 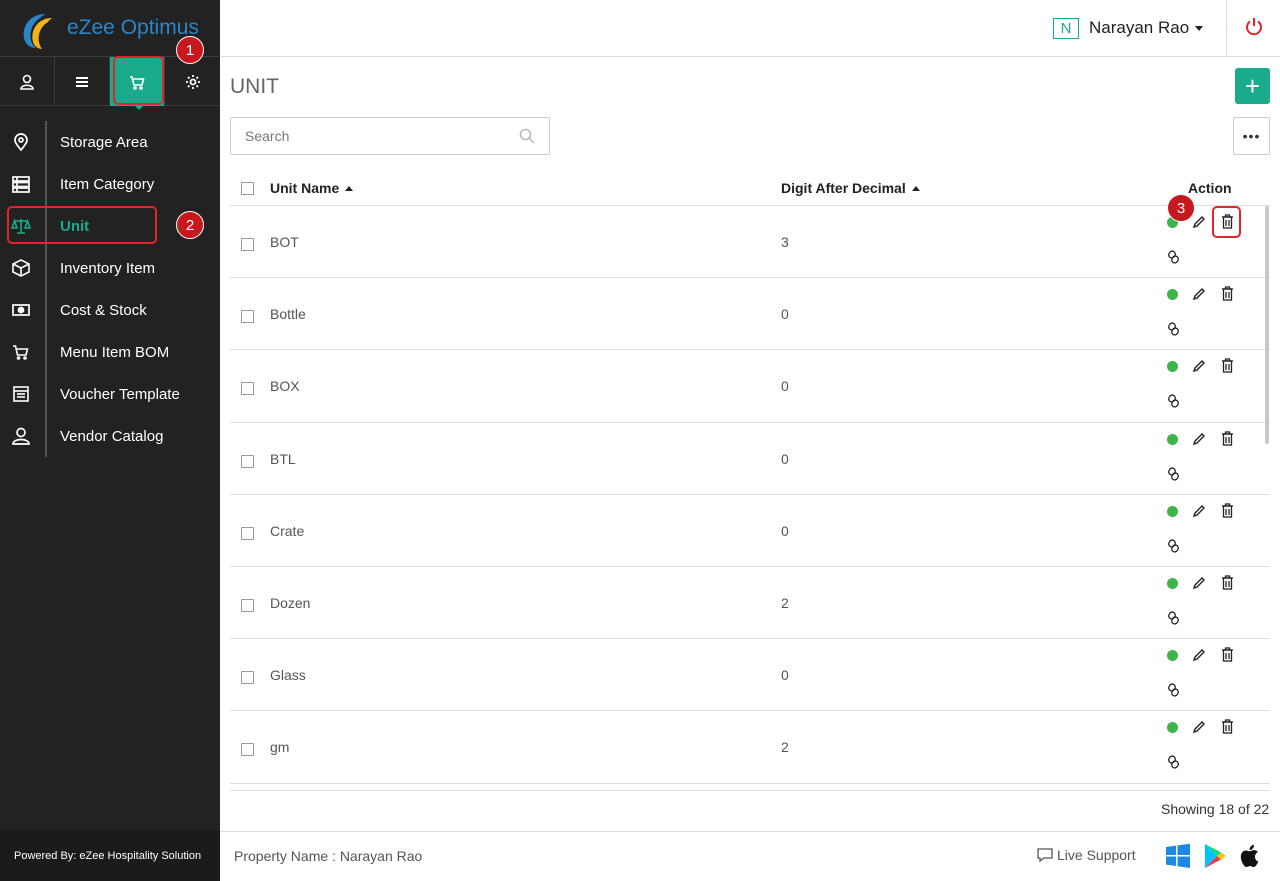 I want to click on highlight-delete-button, so click(x=1226, y=222).